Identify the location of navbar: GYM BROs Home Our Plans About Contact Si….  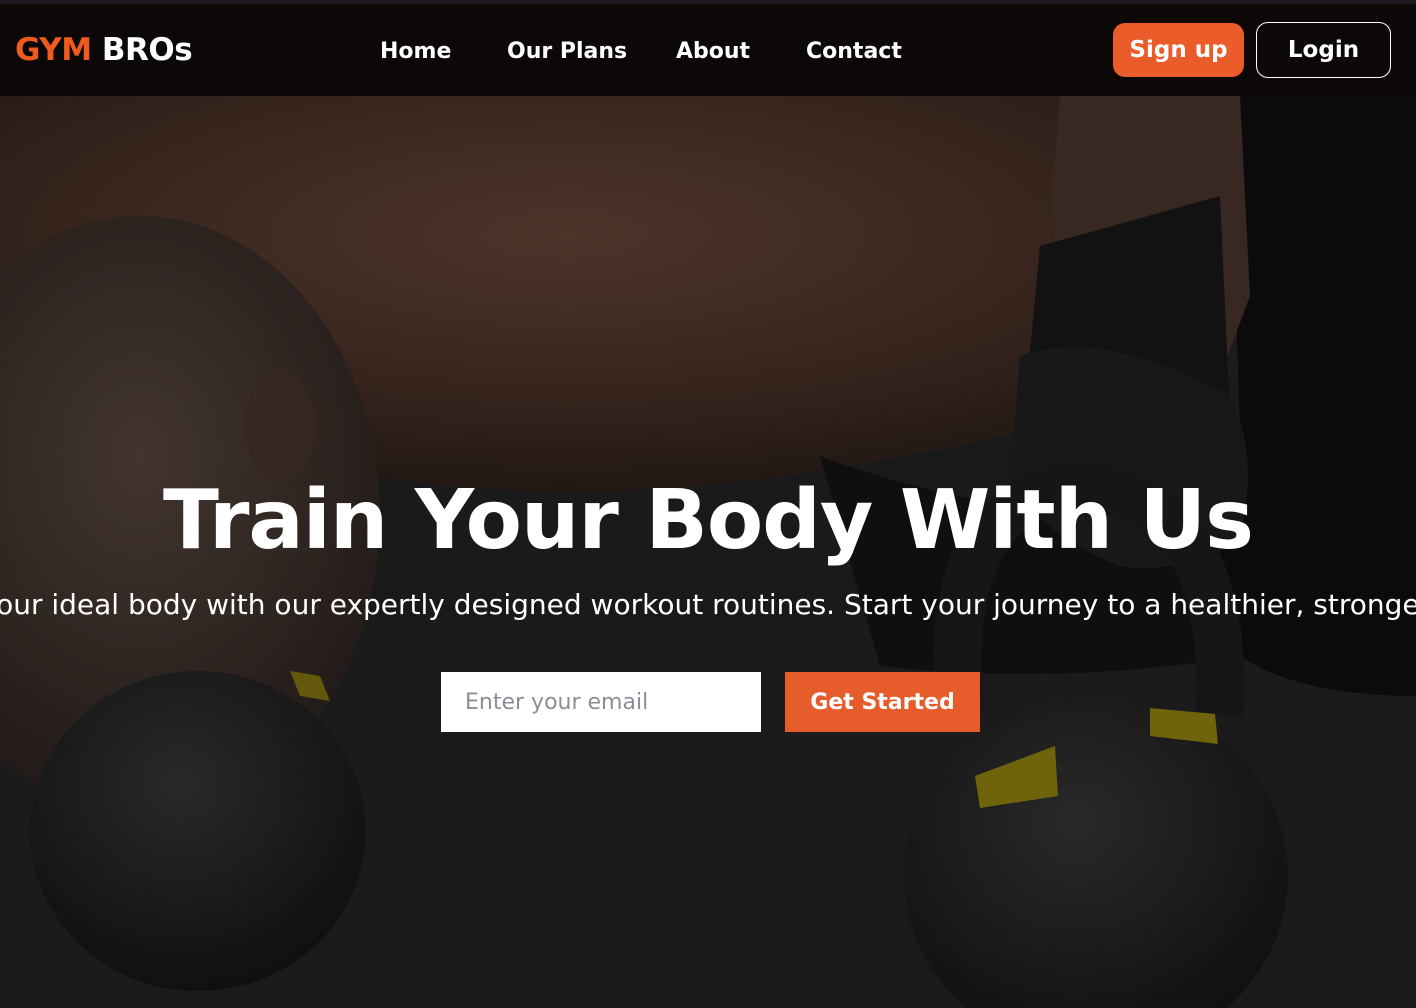
(708, 50).